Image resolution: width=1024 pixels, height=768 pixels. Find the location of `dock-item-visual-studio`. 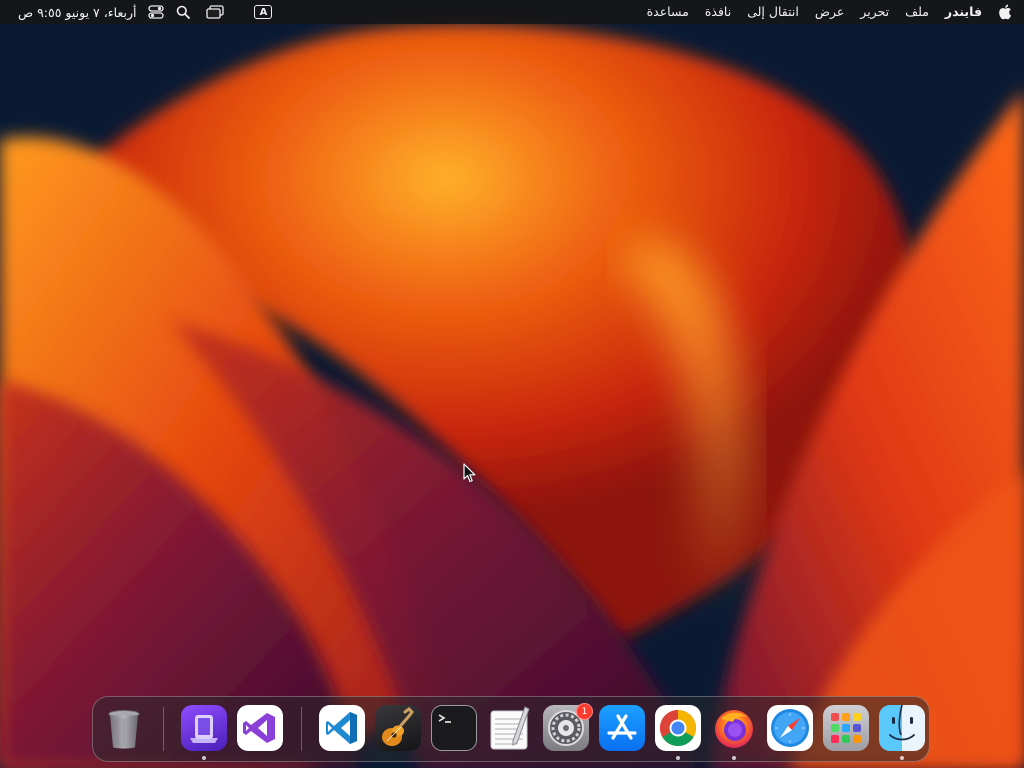

dock-item-visual-studio is located at coordinates (260, 728).